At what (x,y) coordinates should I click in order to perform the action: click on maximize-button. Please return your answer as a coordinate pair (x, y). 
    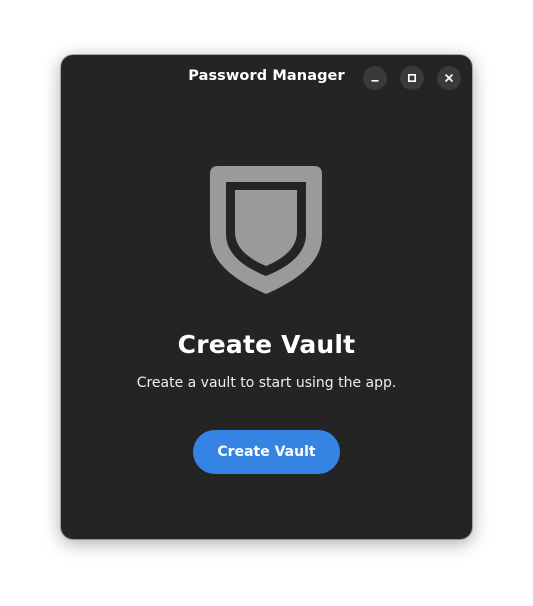
    Looking at the image, I should click on (412, 78).